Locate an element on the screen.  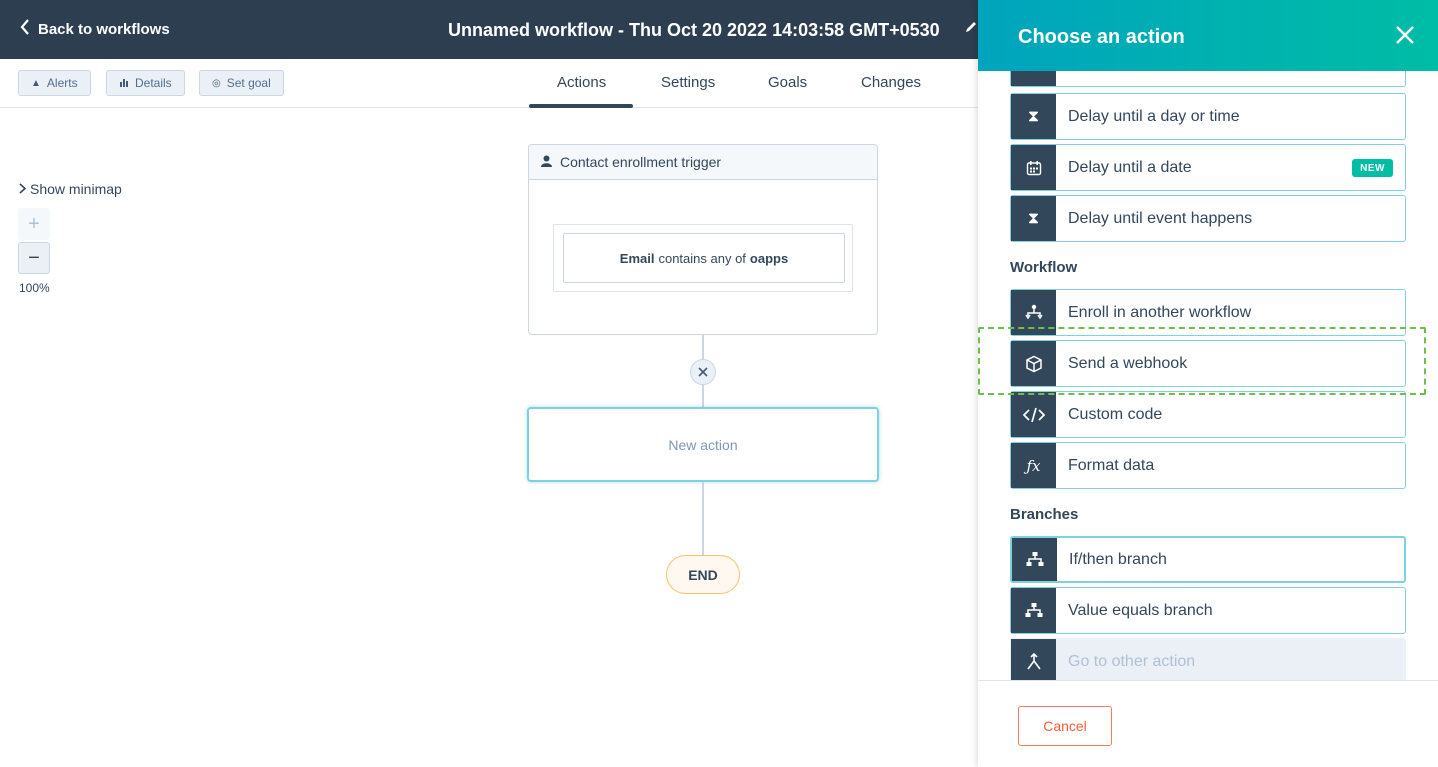
action-label: Enroll in another workflow is located at coordinates (1160, 312).